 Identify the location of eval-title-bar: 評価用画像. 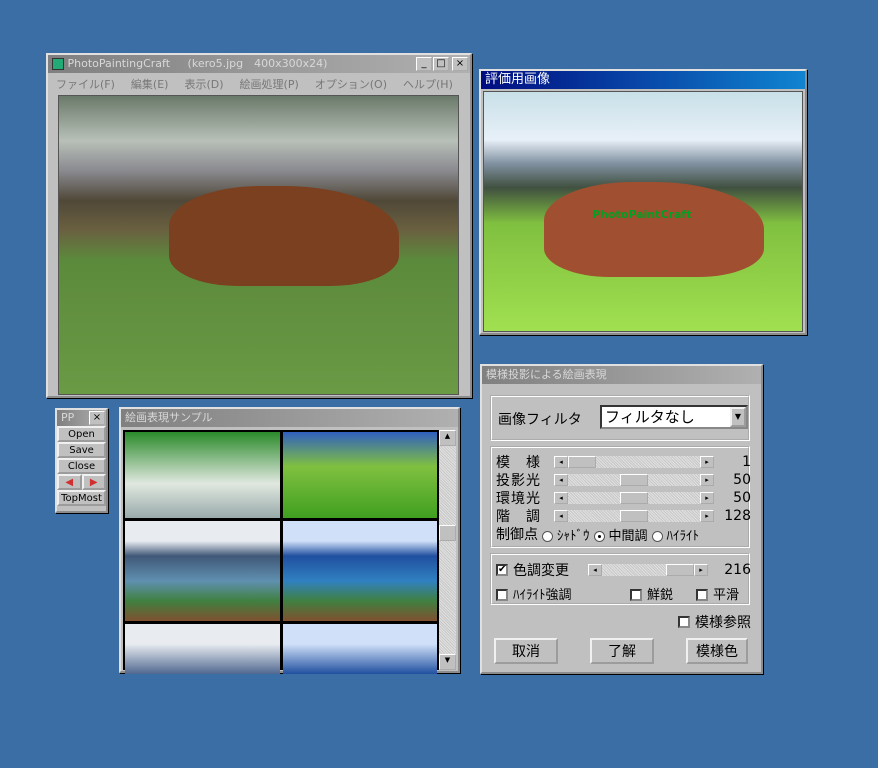
(643, 80).